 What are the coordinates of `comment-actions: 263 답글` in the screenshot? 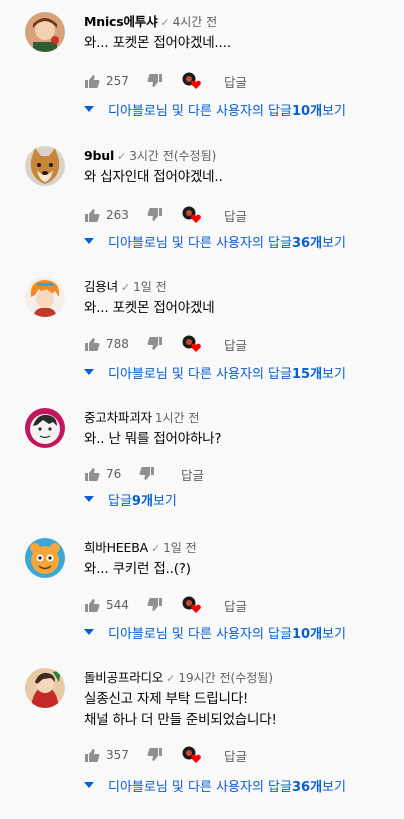 It's located at (165, 215).